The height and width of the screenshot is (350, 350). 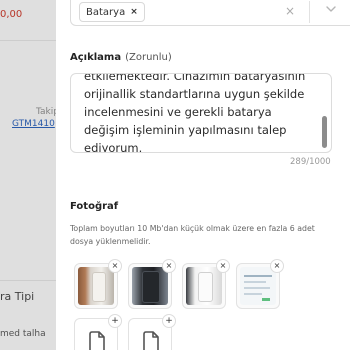 I want to click on description-label: Açıklama (Zorunlu), so click(x=121, y=57).